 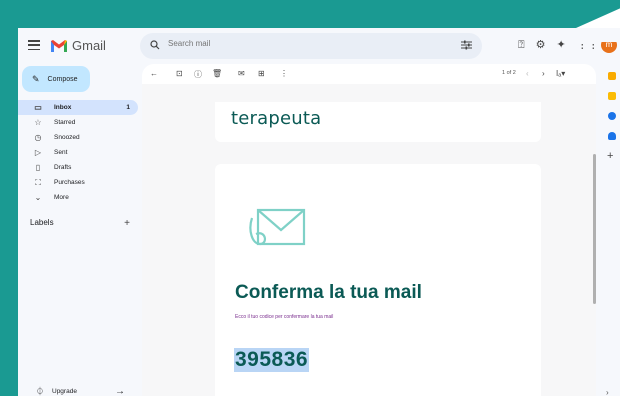 What do you see at coordinates (38, 107) in the screenshot?
I see `inbox-icon: ▭` at bounding box center [38, 107].